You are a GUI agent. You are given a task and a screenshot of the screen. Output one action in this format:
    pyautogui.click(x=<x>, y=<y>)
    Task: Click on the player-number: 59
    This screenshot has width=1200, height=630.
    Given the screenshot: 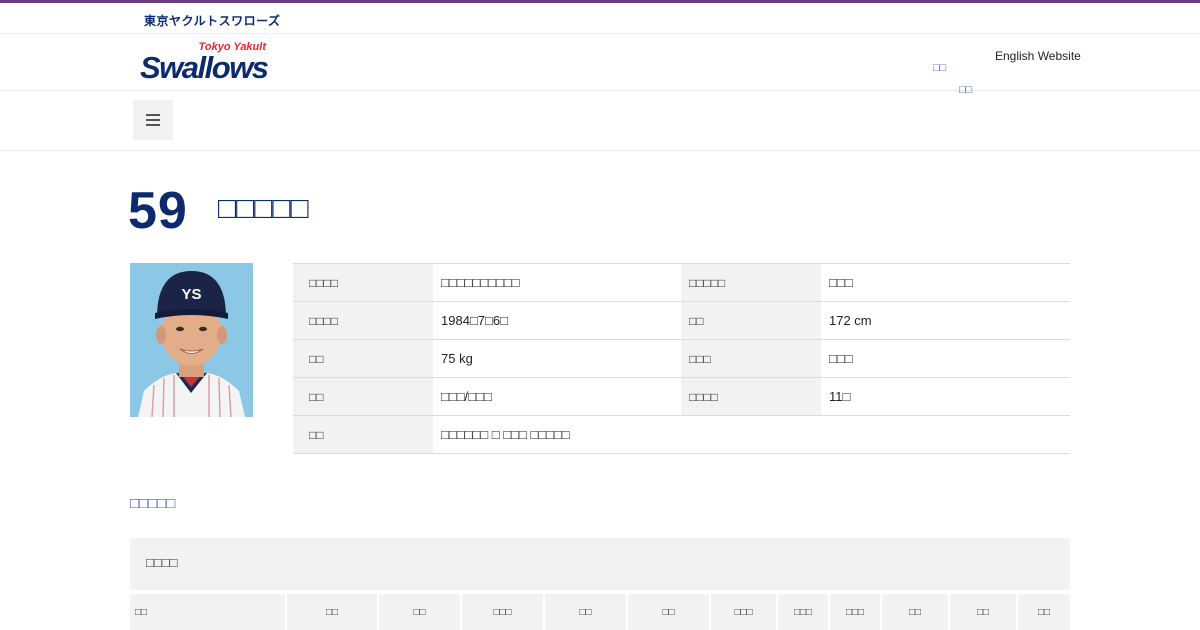 What is the action you would take?
    pyautogui.click(x=158, y=211)
    